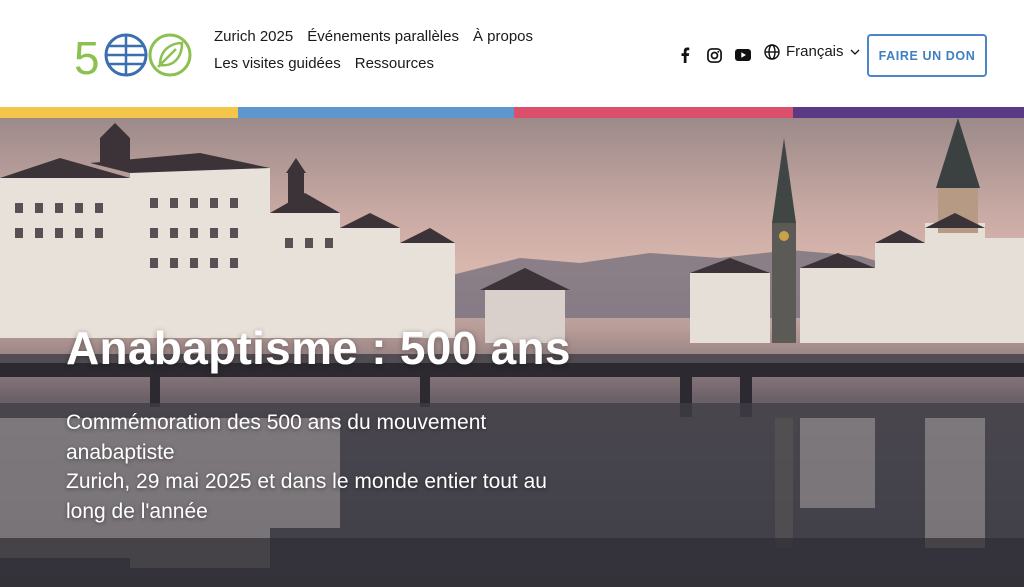 The image size is (1024, 587). What do you see at coordinates (908, 112) in the screenshot?
I see `stripe-purple` at bounding box center [908, 112].